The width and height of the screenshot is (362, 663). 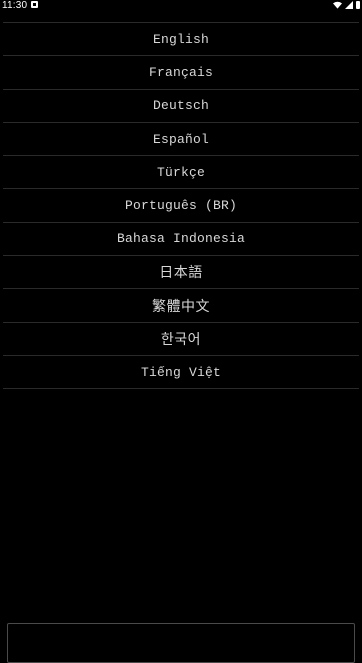 I want to click on language-option-spanish: Español, so click(x=181, y=140).